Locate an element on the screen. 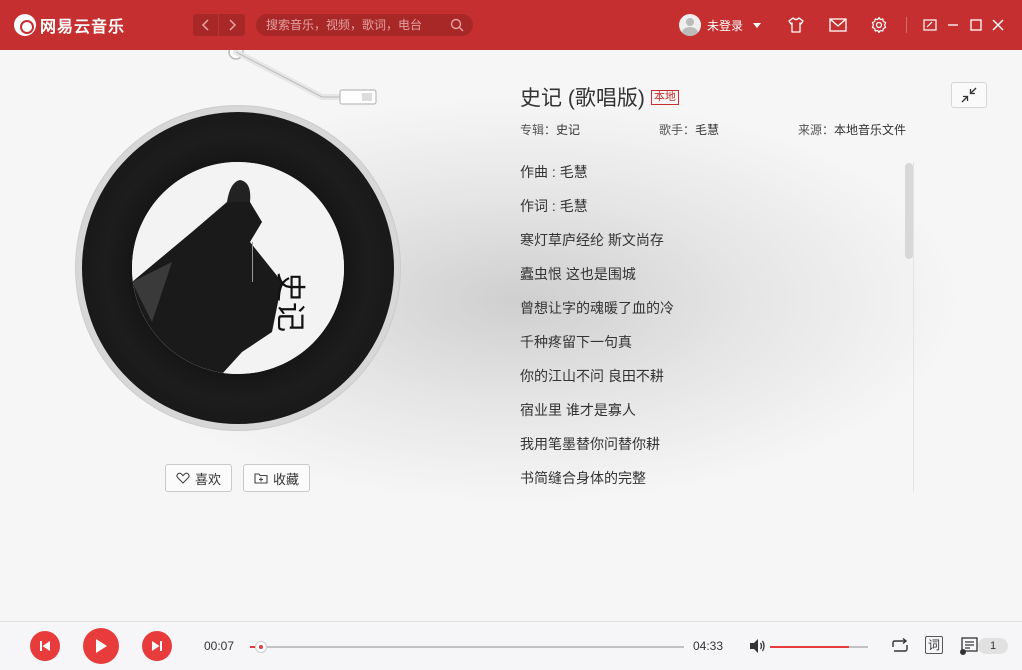 The image size is (1022, 670). chevron-left-icon is located at coordinates (205, 25).